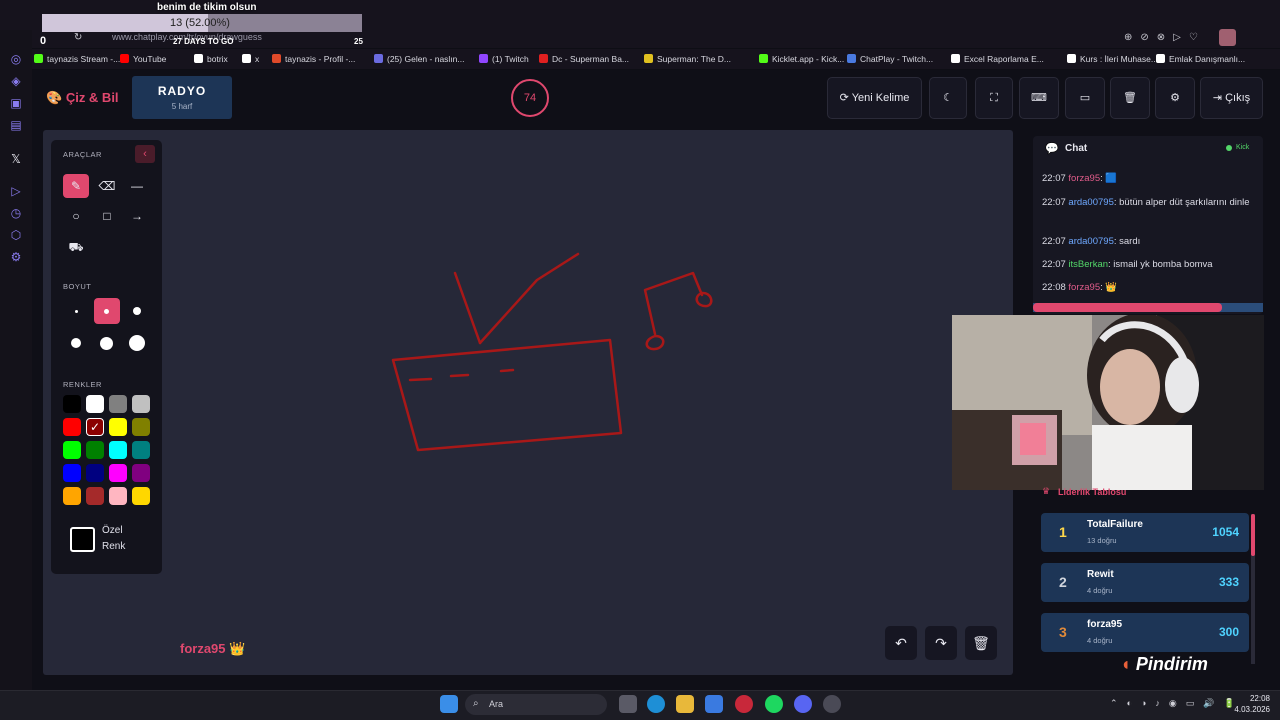 This screenshot has height=720, width=1280. What do you see at coordinates (1227, 37) in the screenshot?
I see `profile-avatar` at bounding box center [1227, 37].